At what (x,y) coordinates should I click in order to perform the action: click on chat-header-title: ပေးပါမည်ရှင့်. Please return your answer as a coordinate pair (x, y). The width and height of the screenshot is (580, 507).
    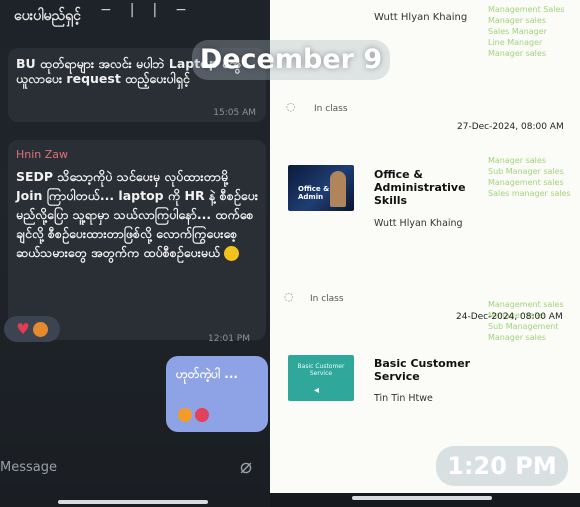
    Looking at the image, I should click on (47, 16).